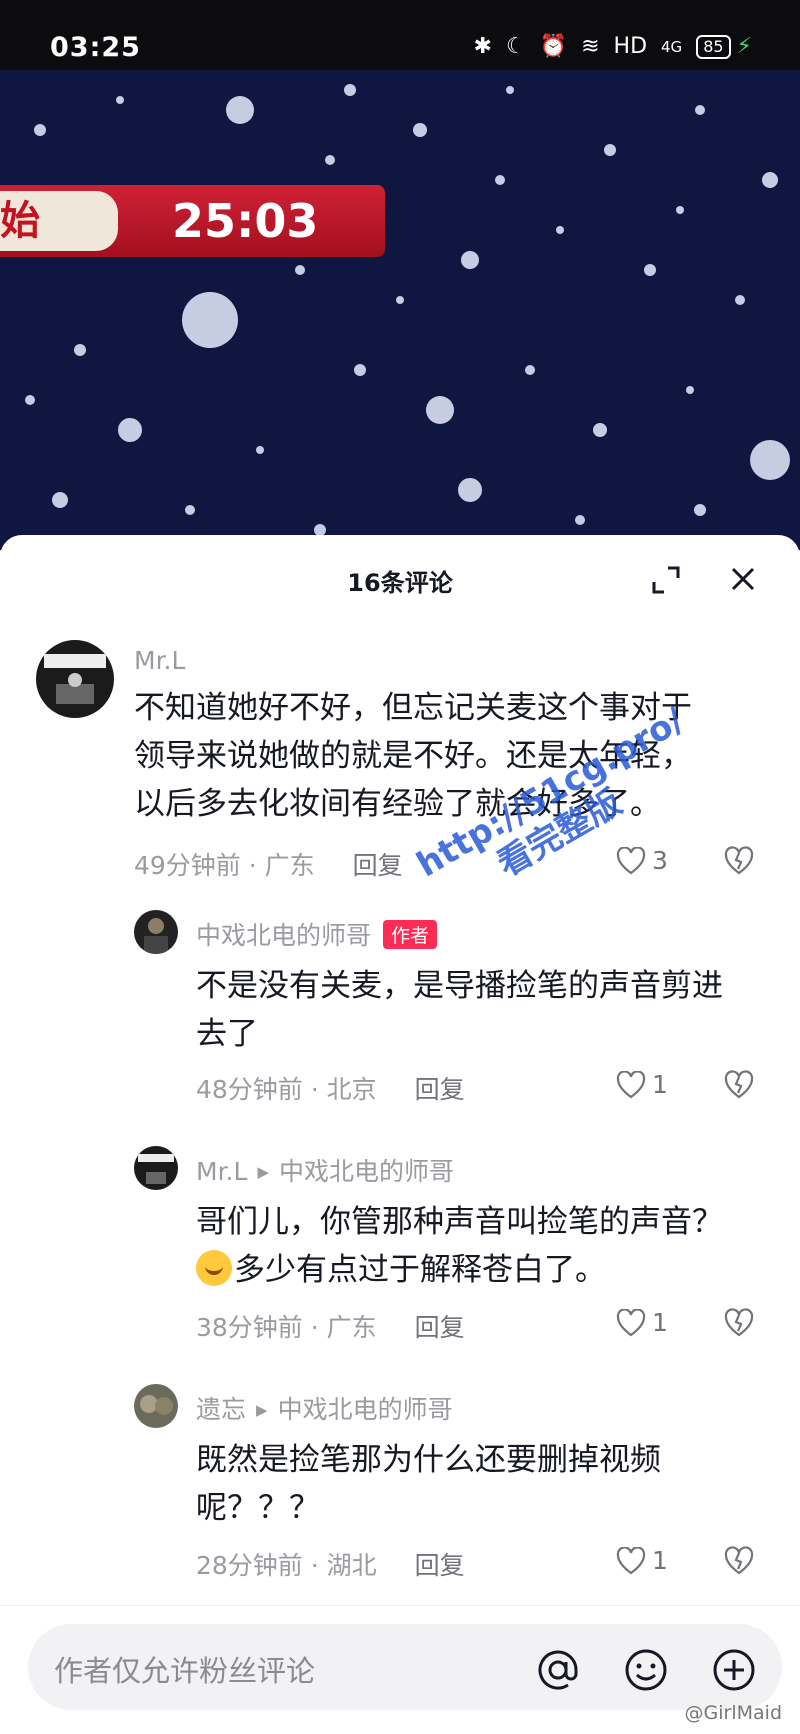 The height and width of the screenshot is (1734, 800). Describe the element at coordinates (630, 46) in the screenshot. I see `network-label: HD` at that location.